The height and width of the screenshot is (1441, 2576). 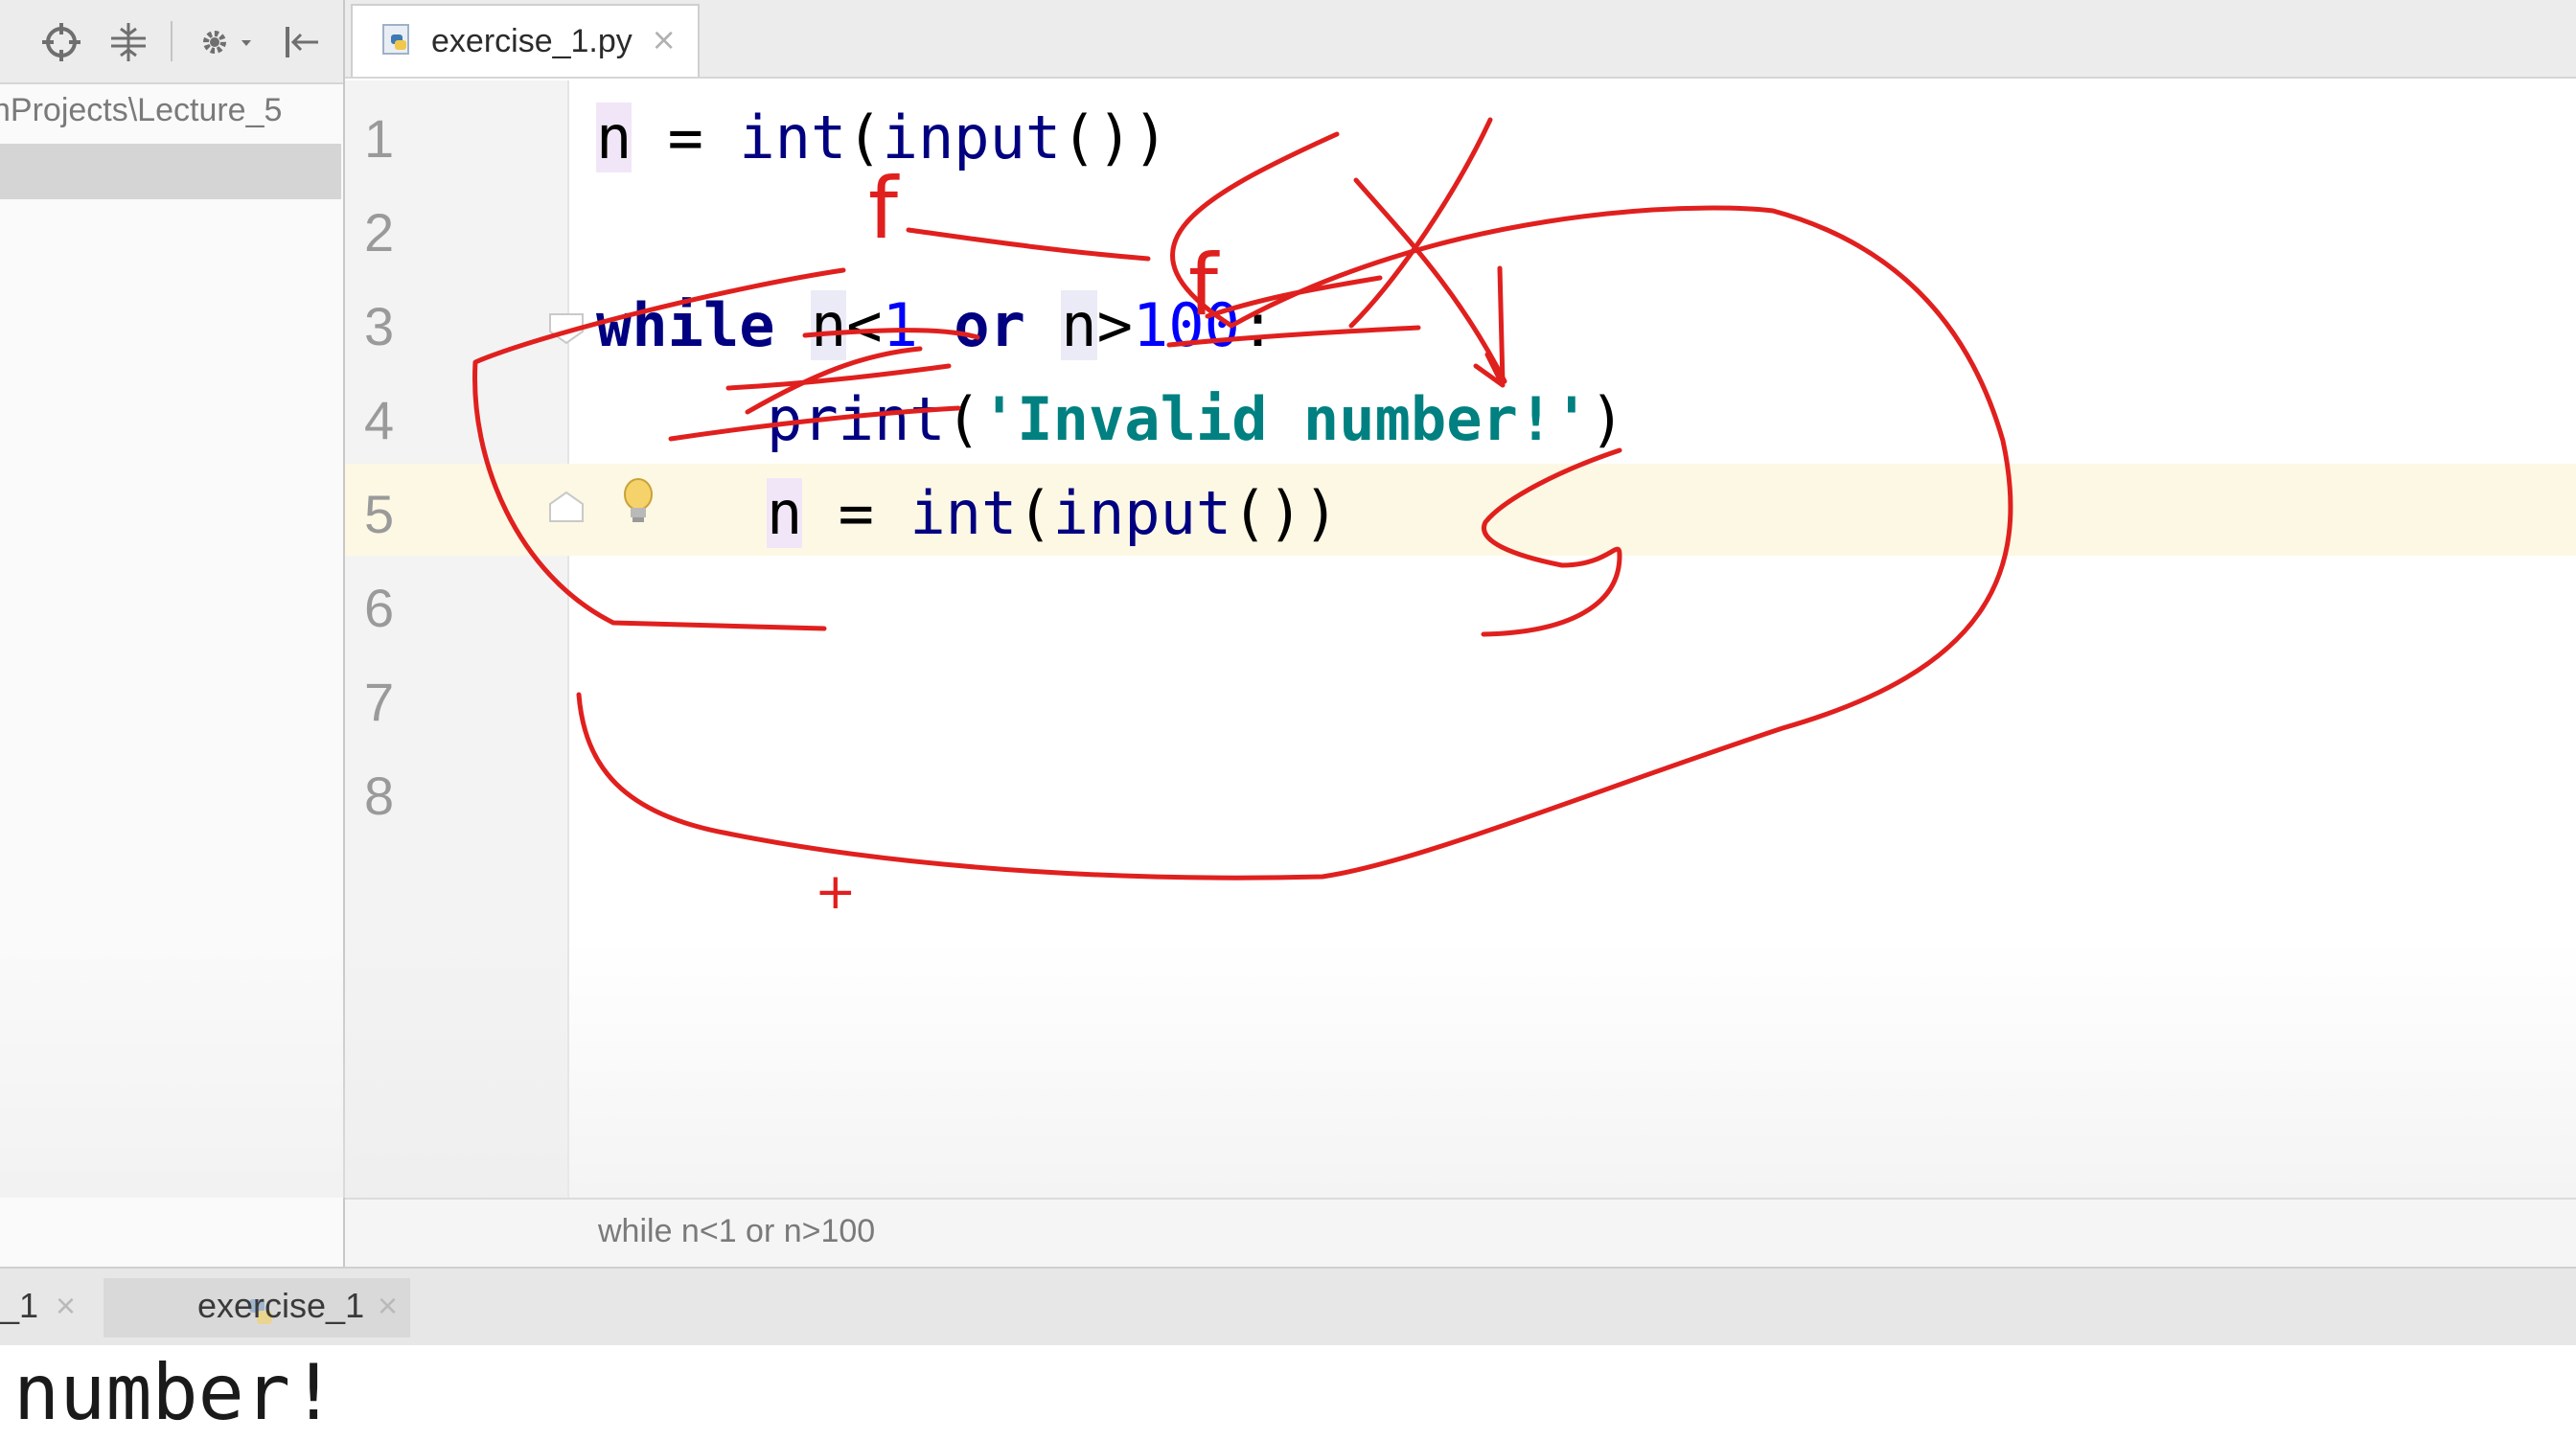 What do you see at coordinates (531, 41) in the screenshot?
I see `tab-label: exercise_1.py` at bounding box center [531, 41].